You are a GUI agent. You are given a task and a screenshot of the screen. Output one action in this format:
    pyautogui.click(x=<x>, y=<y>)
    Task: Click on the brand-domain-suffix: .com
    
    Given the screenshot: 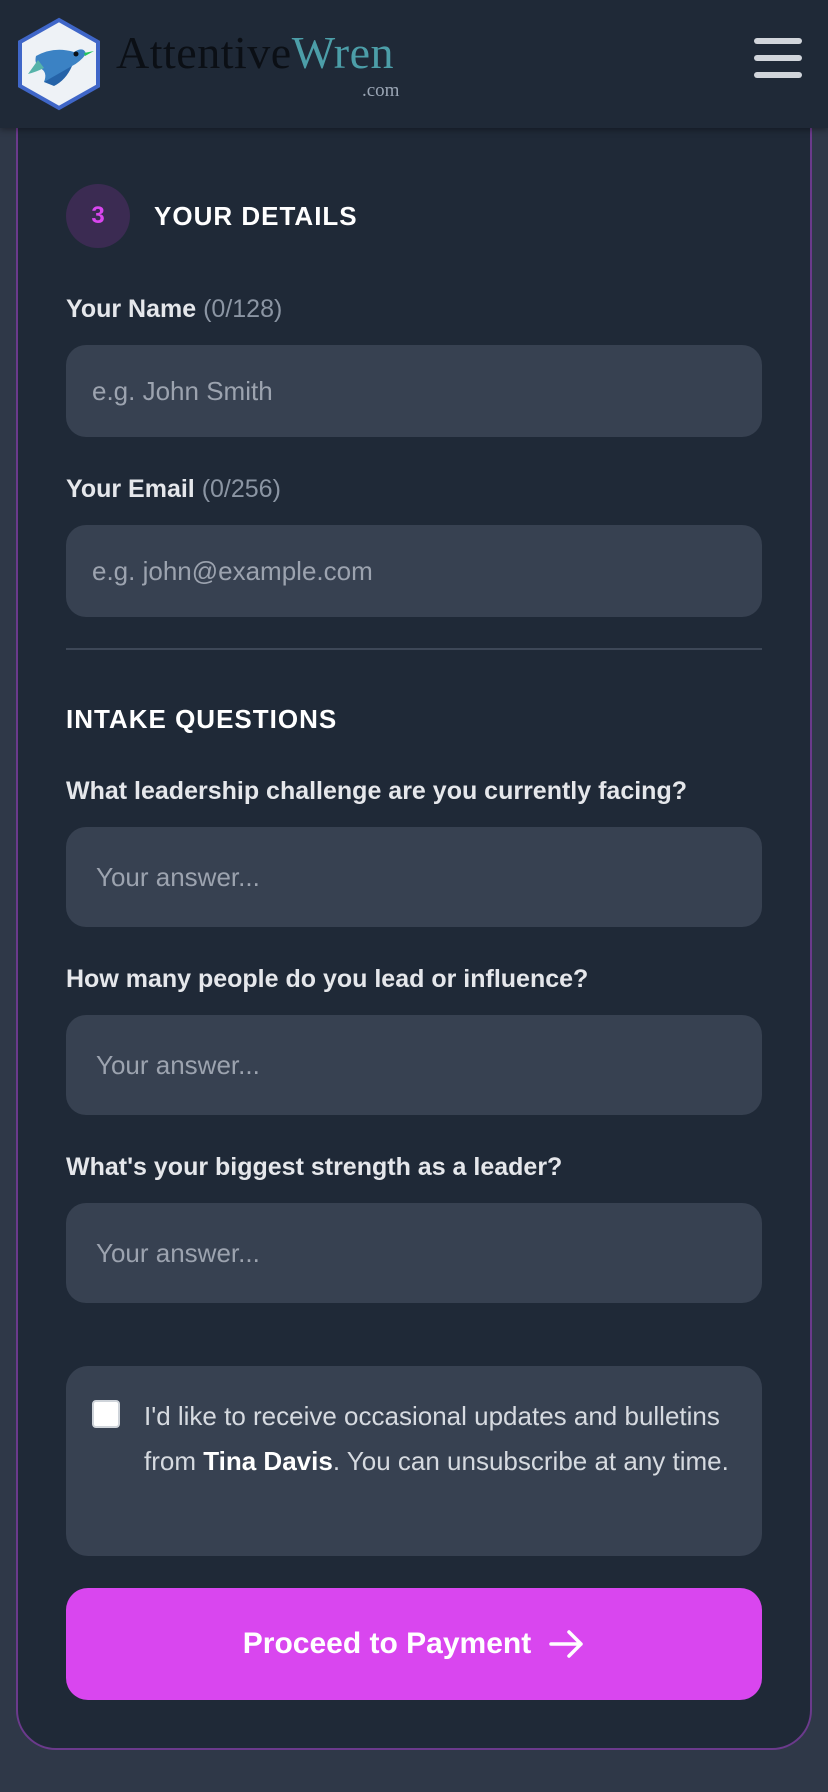 What is the action you would take?
    pyautogui.click(x=381, y=90)
    